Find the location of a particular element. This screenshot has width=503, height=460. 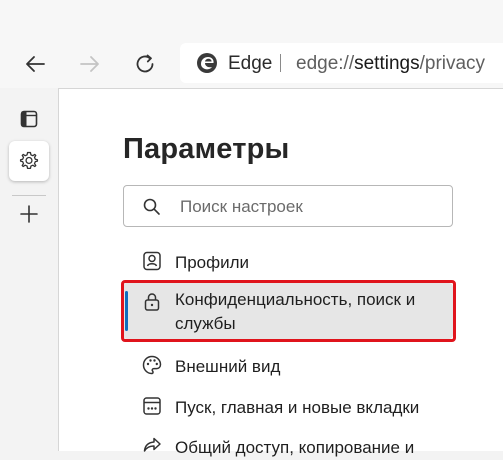

settings-tab is located at coordinates (29, 161).